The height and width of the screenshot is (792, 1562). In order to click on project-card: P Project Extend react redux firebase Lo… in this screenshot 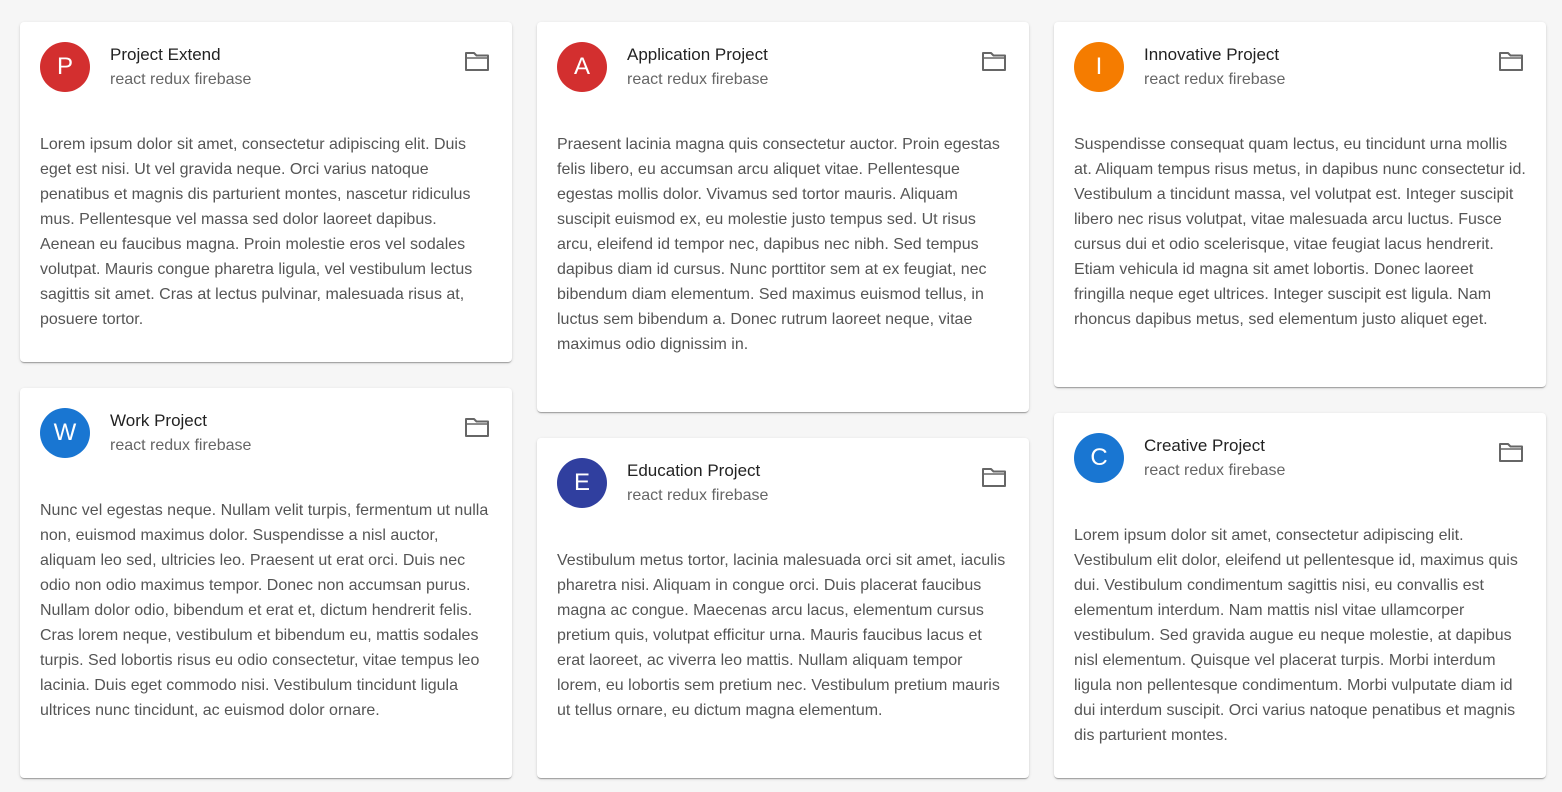, I will do `click(266, 192)`.